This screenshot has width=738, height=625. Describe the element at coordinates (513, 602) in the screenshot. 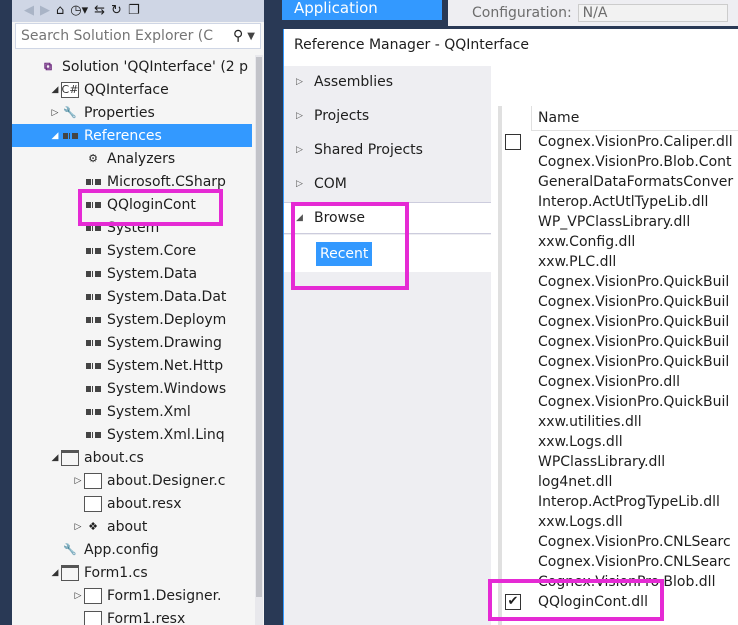

I see `reference-checkbox: ✔` at that location.